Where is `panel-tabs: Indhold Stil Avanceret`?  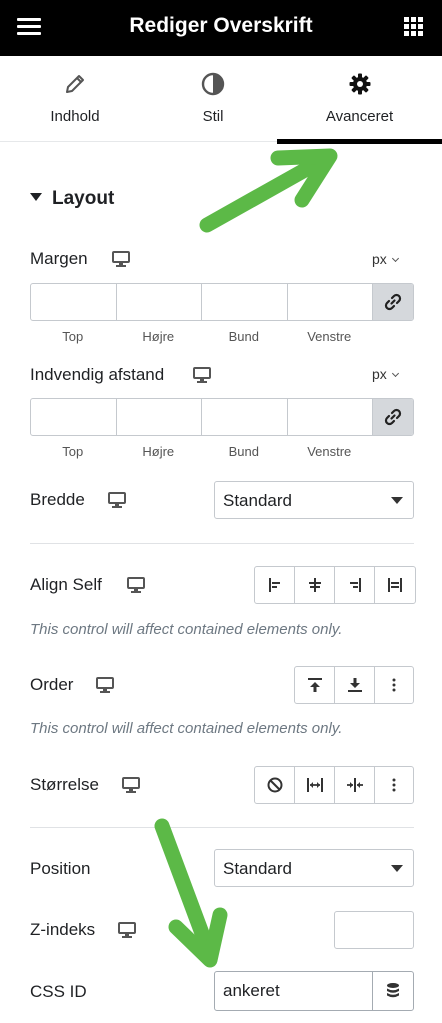
panel-tabs: Indhold Stil Avanceret is located at coordinates (221, 100).